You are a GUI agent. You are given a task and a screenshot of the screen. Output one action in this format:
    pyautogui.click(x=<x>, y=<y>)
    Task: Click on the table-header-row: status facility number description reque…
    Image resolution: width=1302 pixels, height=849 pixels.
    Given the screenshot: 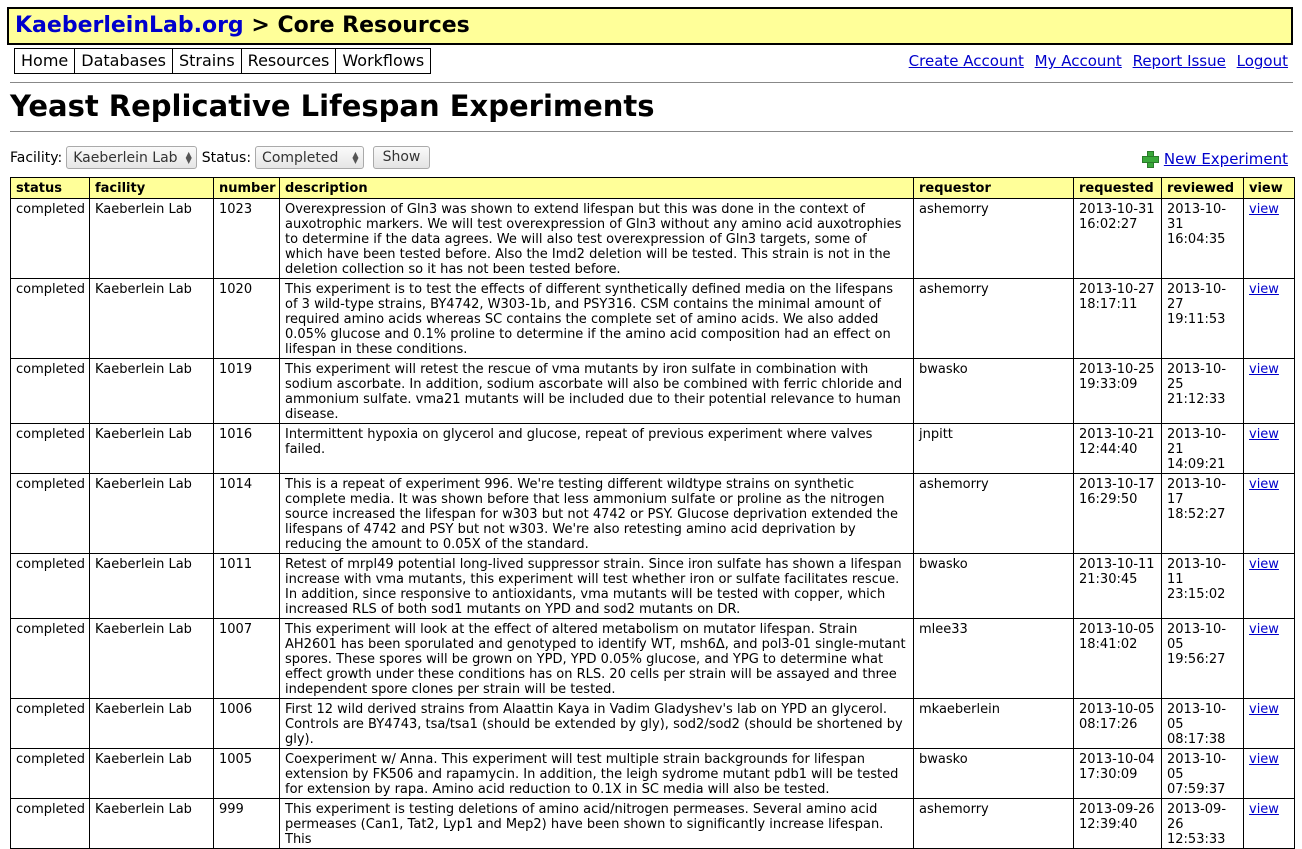 What is the action you would take?
    pyautogui.click(x=652, y=188)
    